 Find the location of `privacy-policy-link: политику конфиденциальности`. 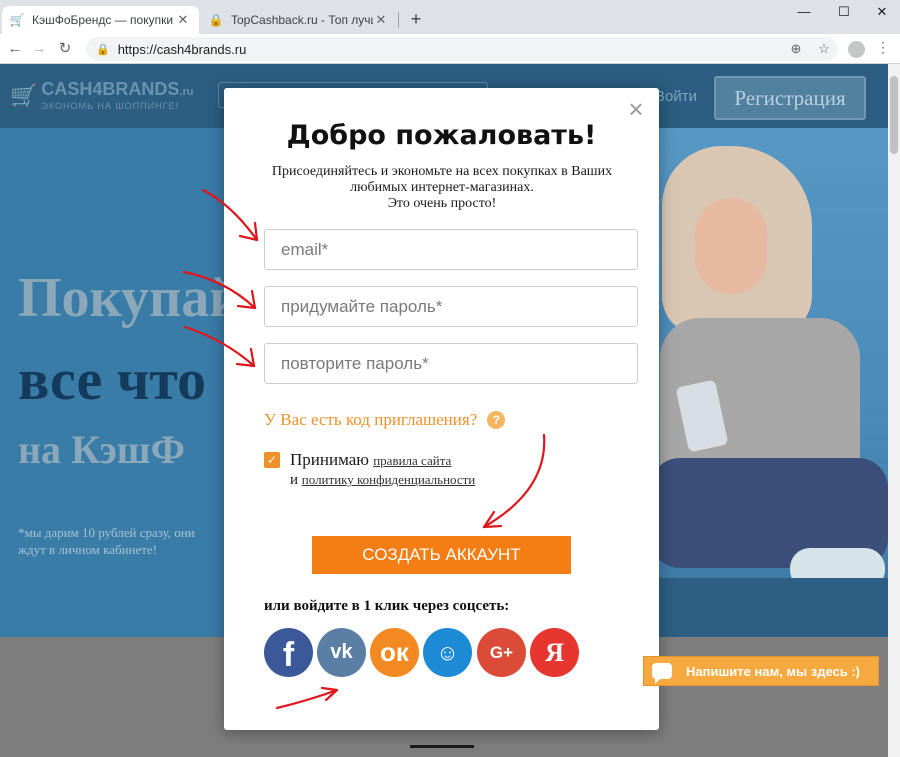

privacy-policy-link: политику конфиденциальности is located at coordinates (389, 479).